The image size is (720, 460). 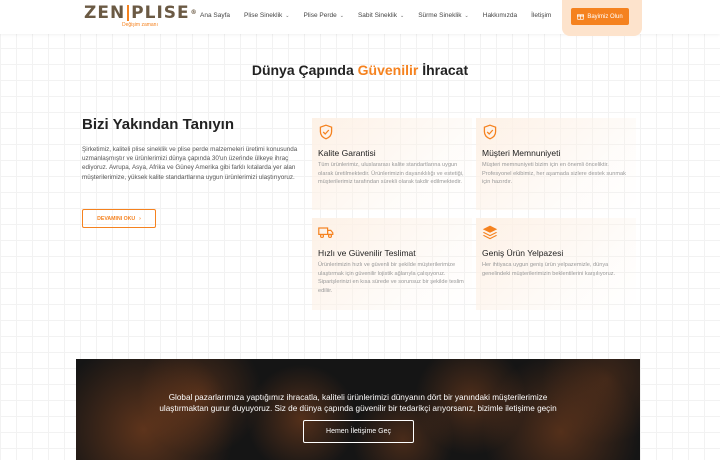 I want to click on logo: ZEN PLISE ® Değişim zamanı, so click(x=141, y=18).